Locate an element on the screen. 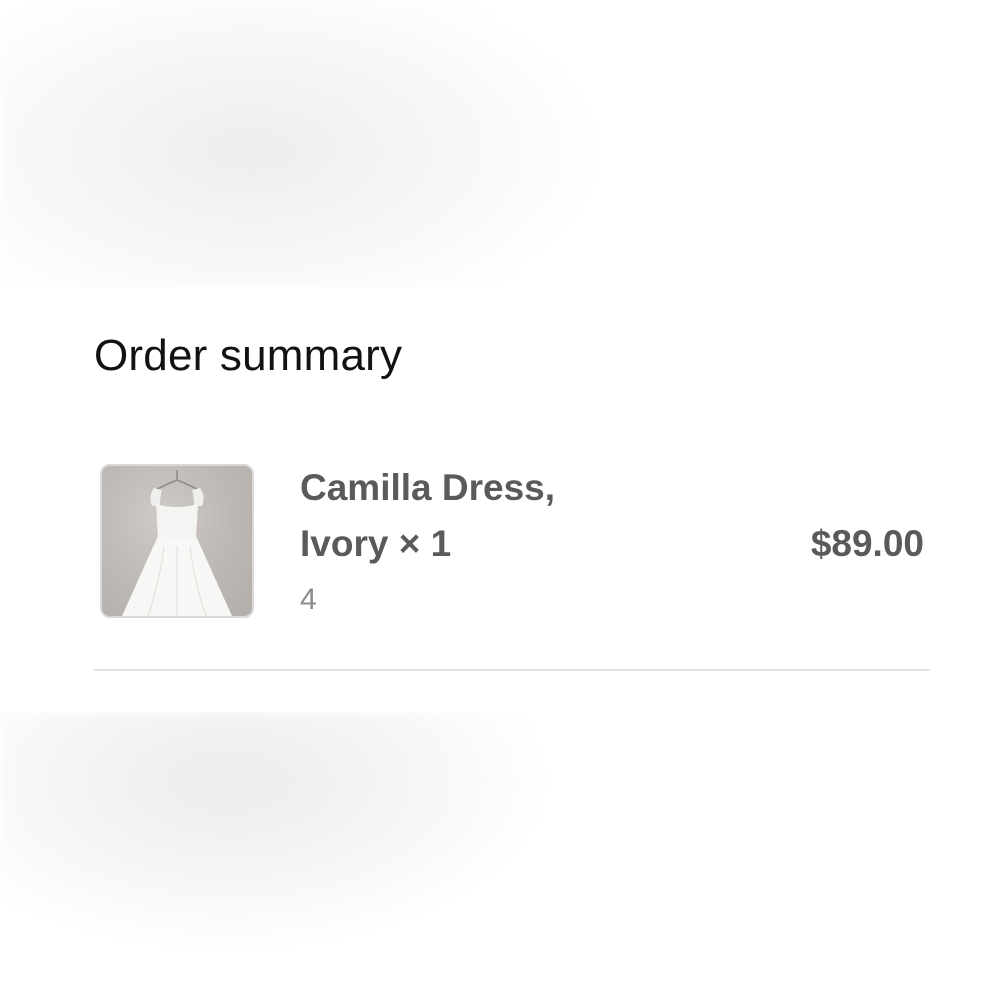 The image size is (1000, 1000). product-variant: 4 is located at coordinates (308, 599).